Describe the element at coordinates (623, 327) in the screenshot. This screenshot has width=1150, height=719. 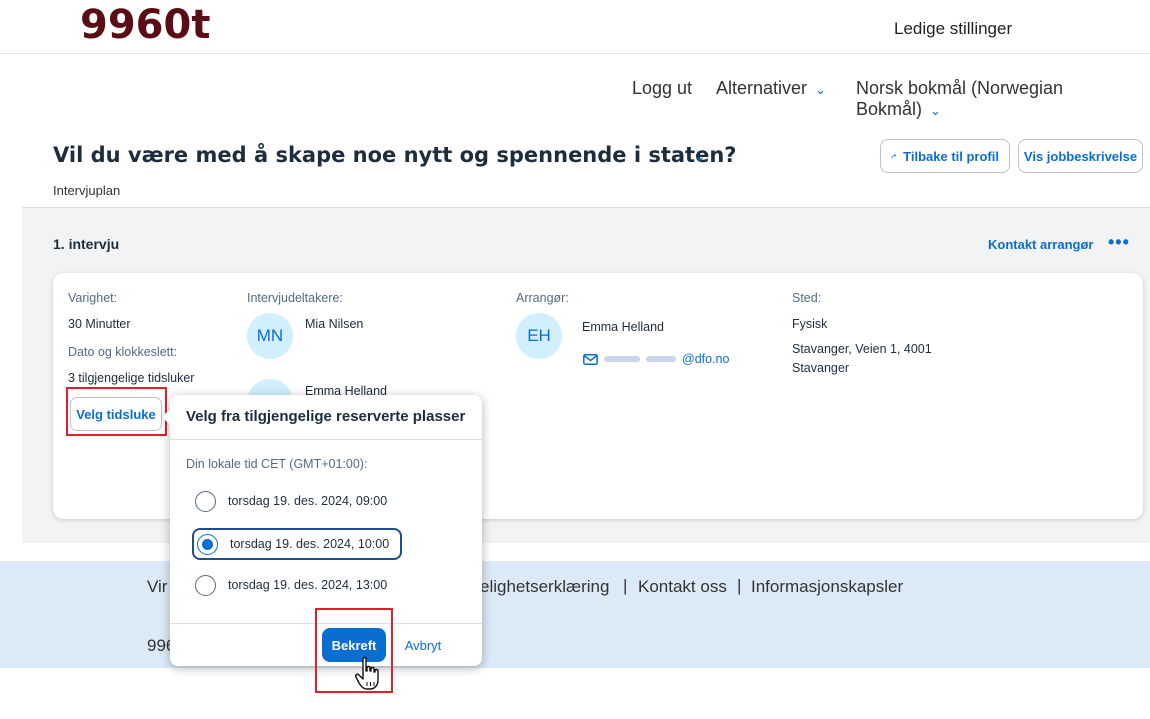
I see `organizer-name: Emma Helland` at that location.